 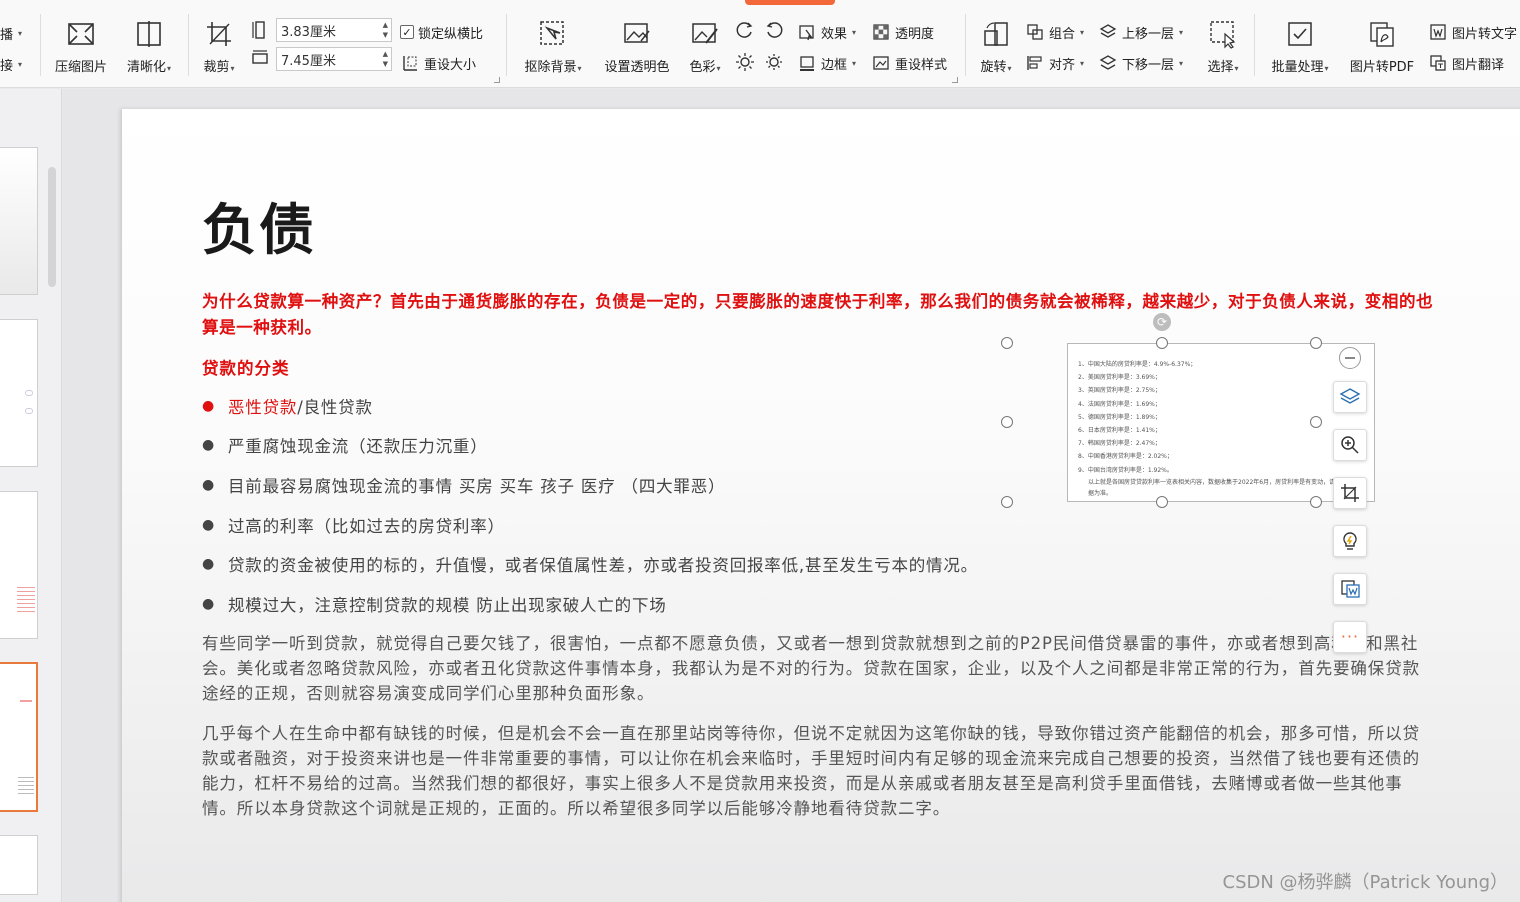 What do you see at coordinates (52, 227) in the screenshot?
I see `thumbnail-scrollbar` at bounding box center [52, 227].